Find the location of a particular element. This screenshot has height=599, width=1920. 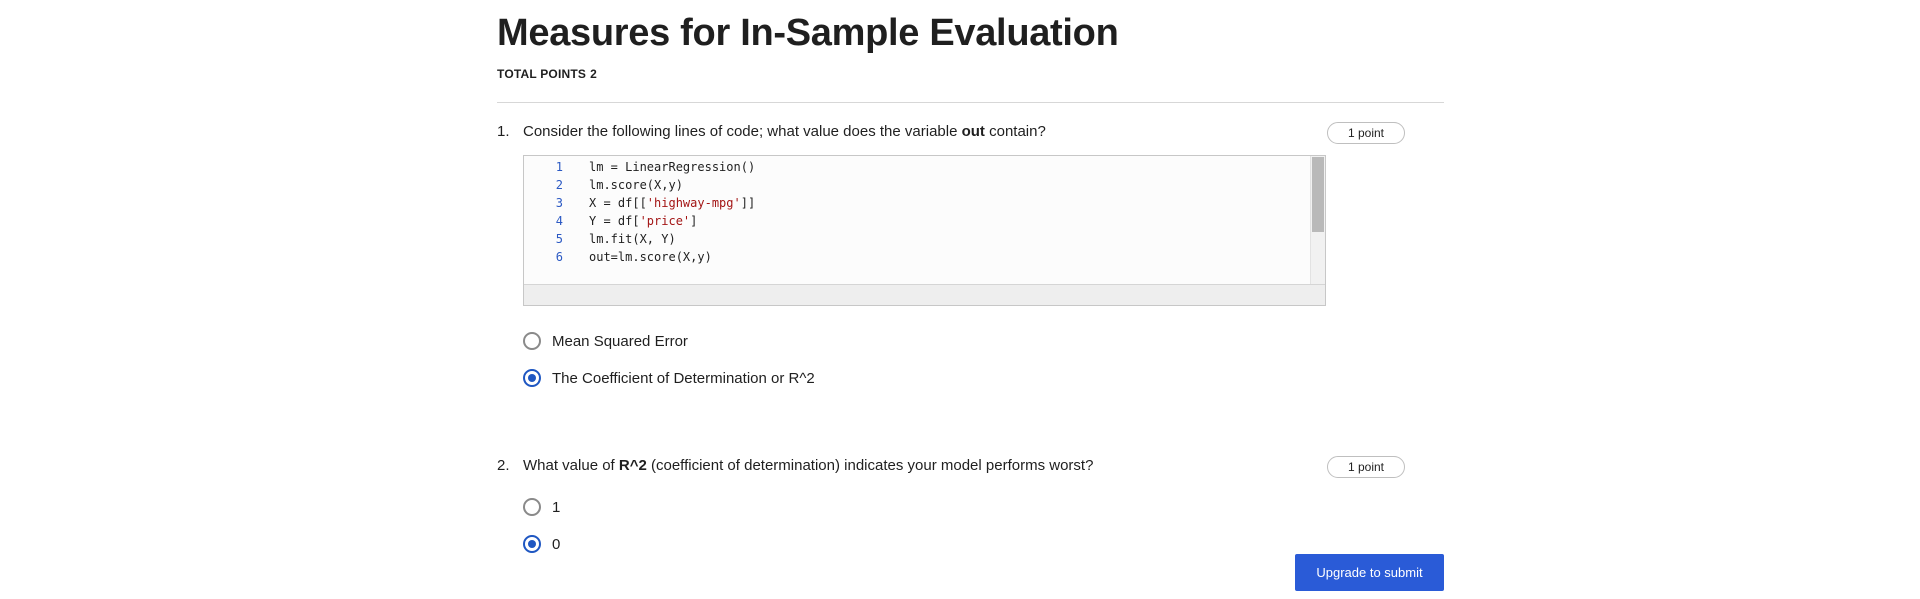

option-1: 1 is located at coordinates (541, 507).